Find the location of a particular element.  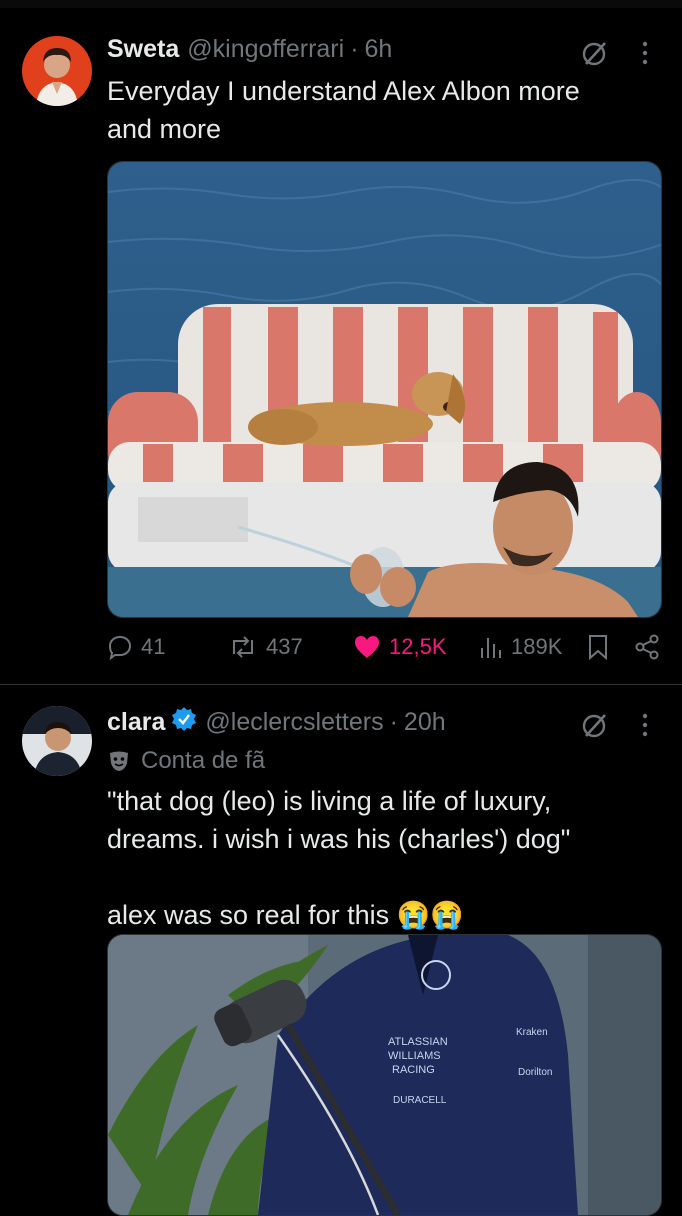

like-button: 12,5K is located at coordinates (400, 647).